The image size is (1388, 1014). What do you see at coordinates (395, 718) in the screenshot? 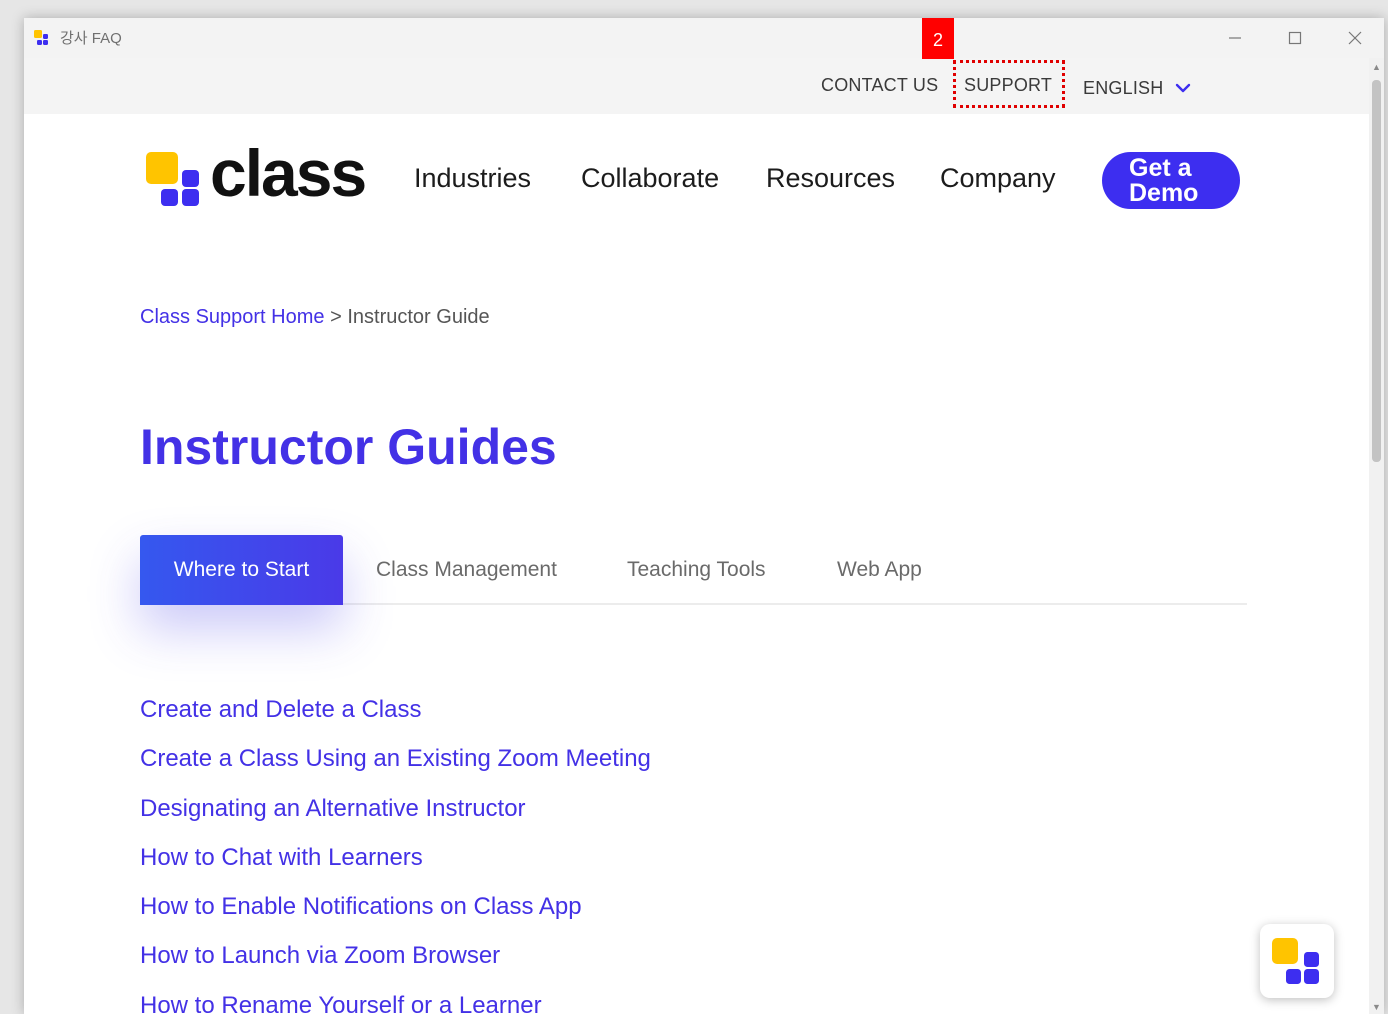
I see `guide-link: Create and Delete a Class` at bounding box center [395, 718].